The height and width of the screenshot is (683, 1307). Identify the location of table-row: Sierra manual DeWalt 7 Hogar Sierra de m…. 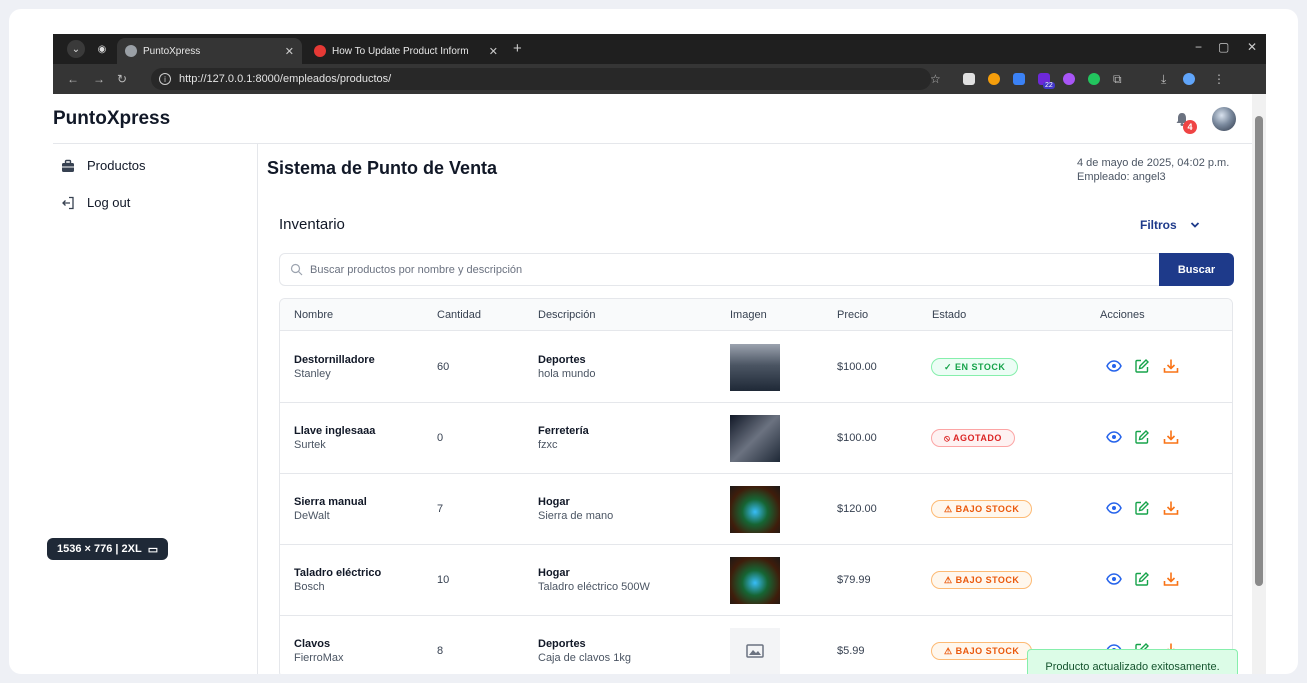
(756, 509).